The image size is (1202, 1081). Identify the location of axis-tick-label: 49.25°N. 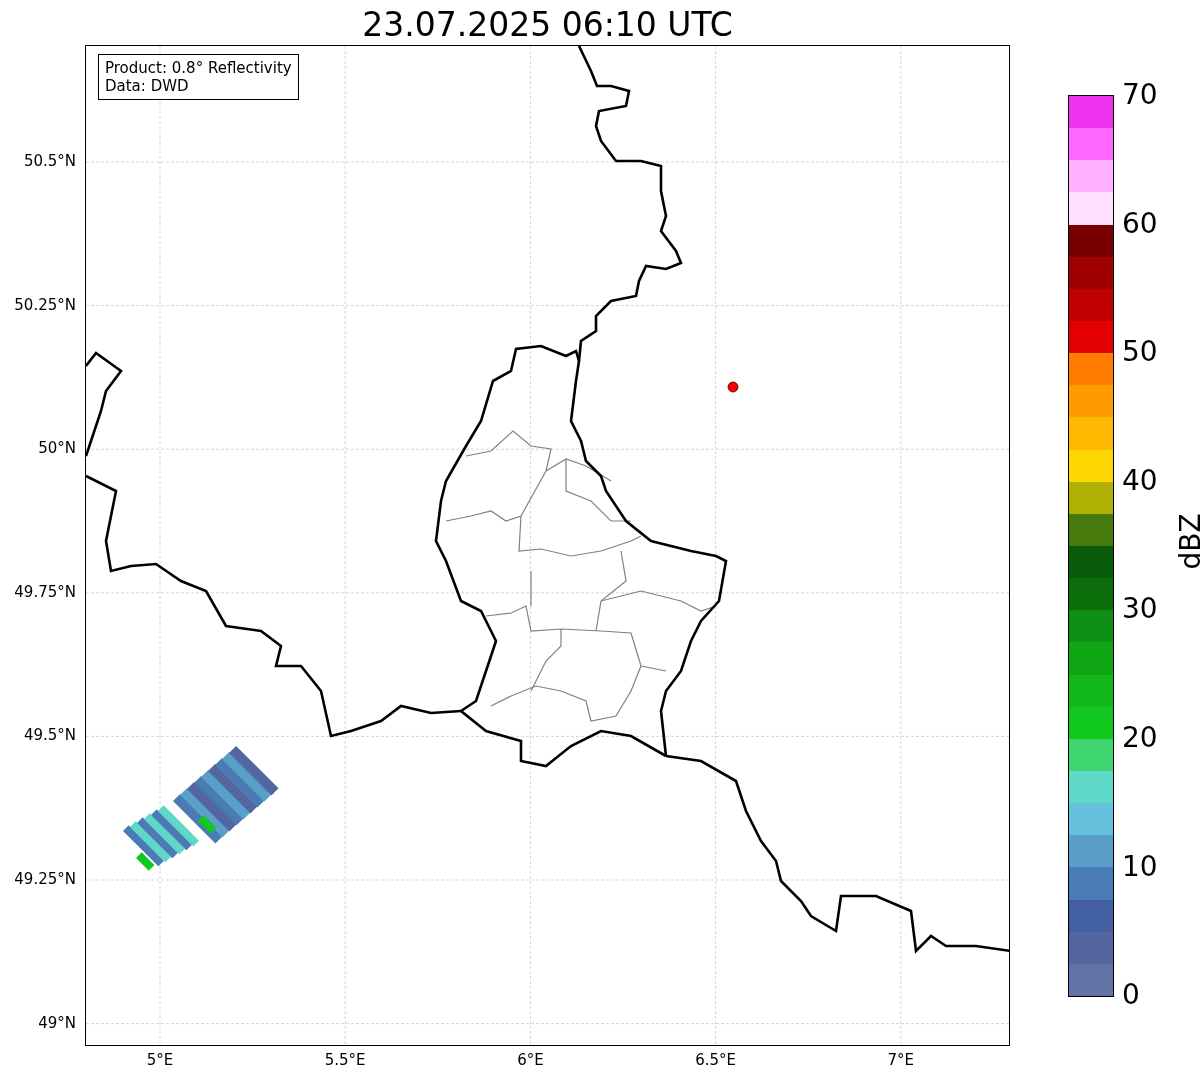
(45, 879).